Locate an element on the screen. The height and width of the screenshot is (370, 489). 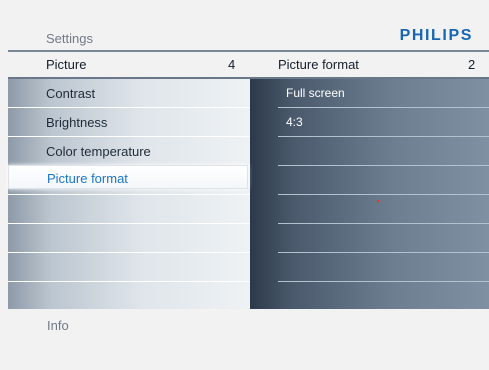
option-label: Full screen is located at coordinates (315, 93).